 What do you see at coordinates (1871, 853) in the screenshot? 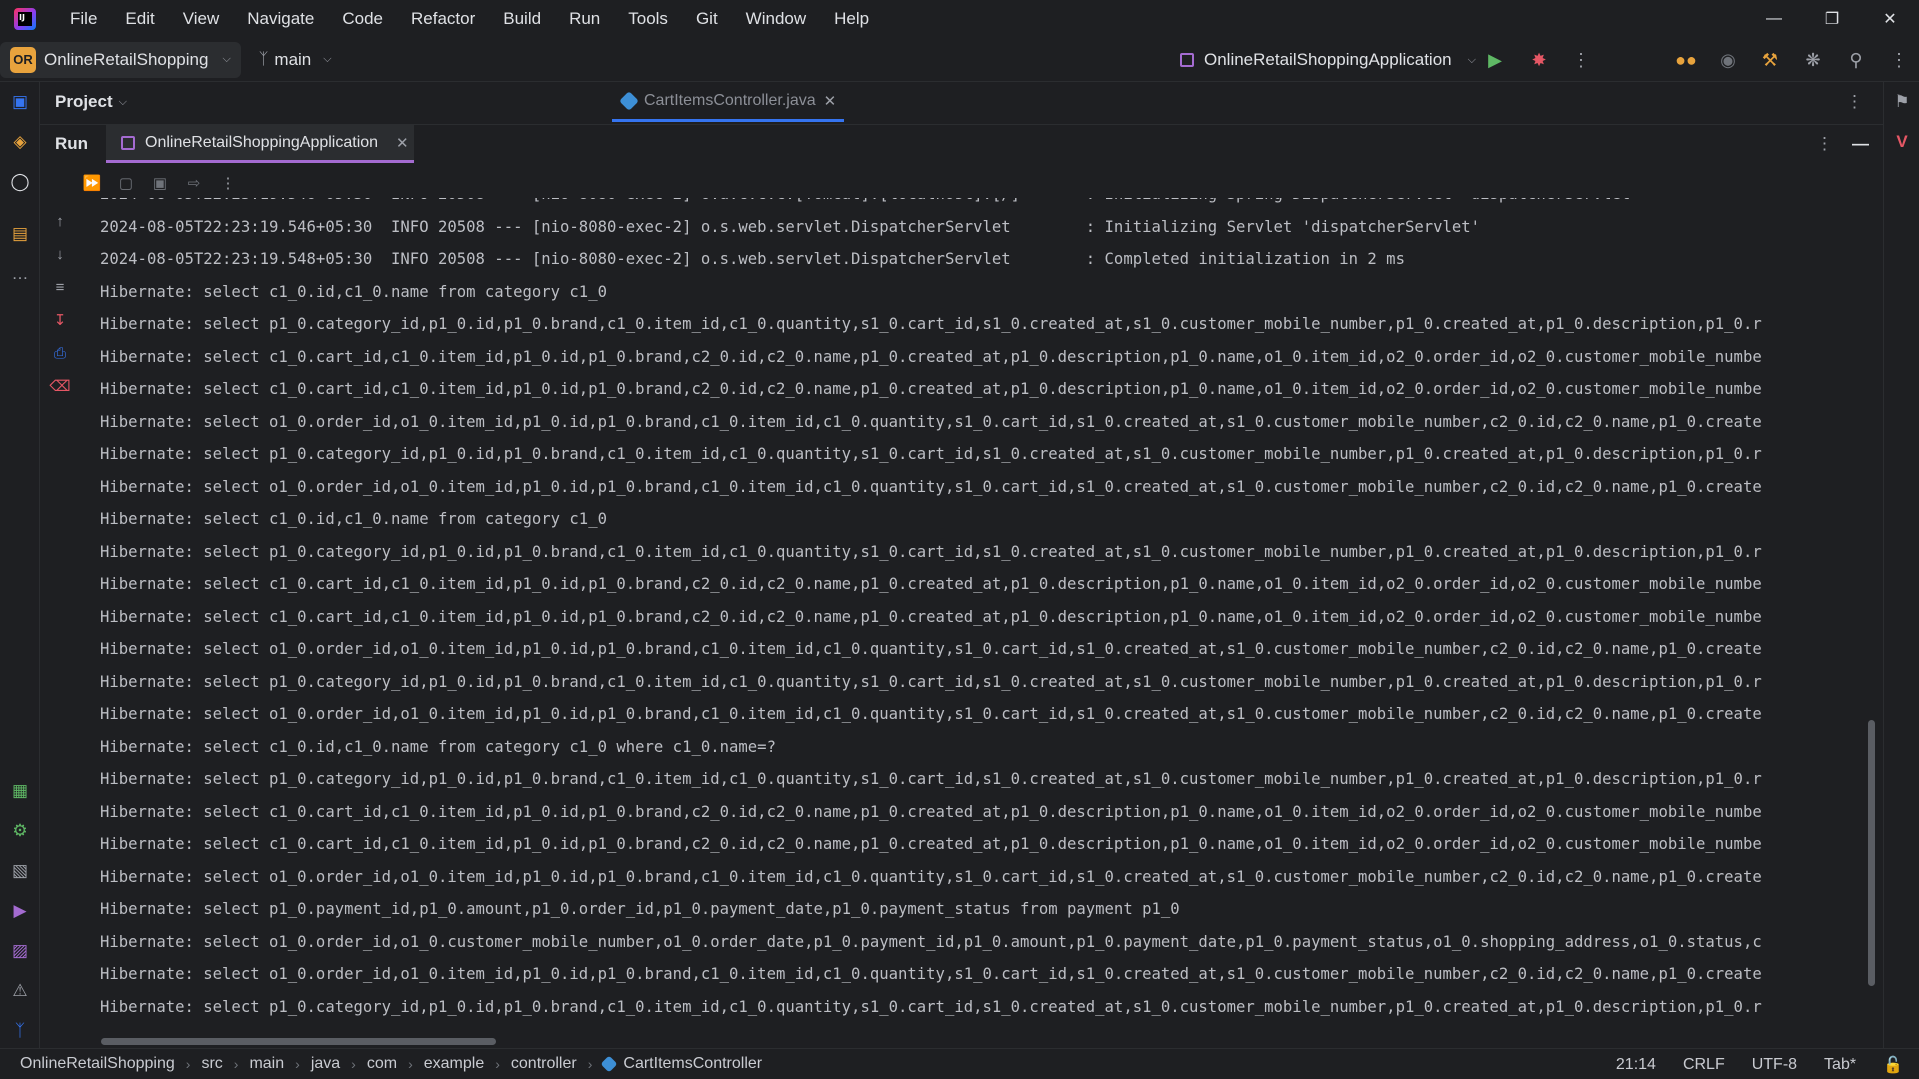
I see `console-vertical-scrollbar` at bounding box center [1871, 853].